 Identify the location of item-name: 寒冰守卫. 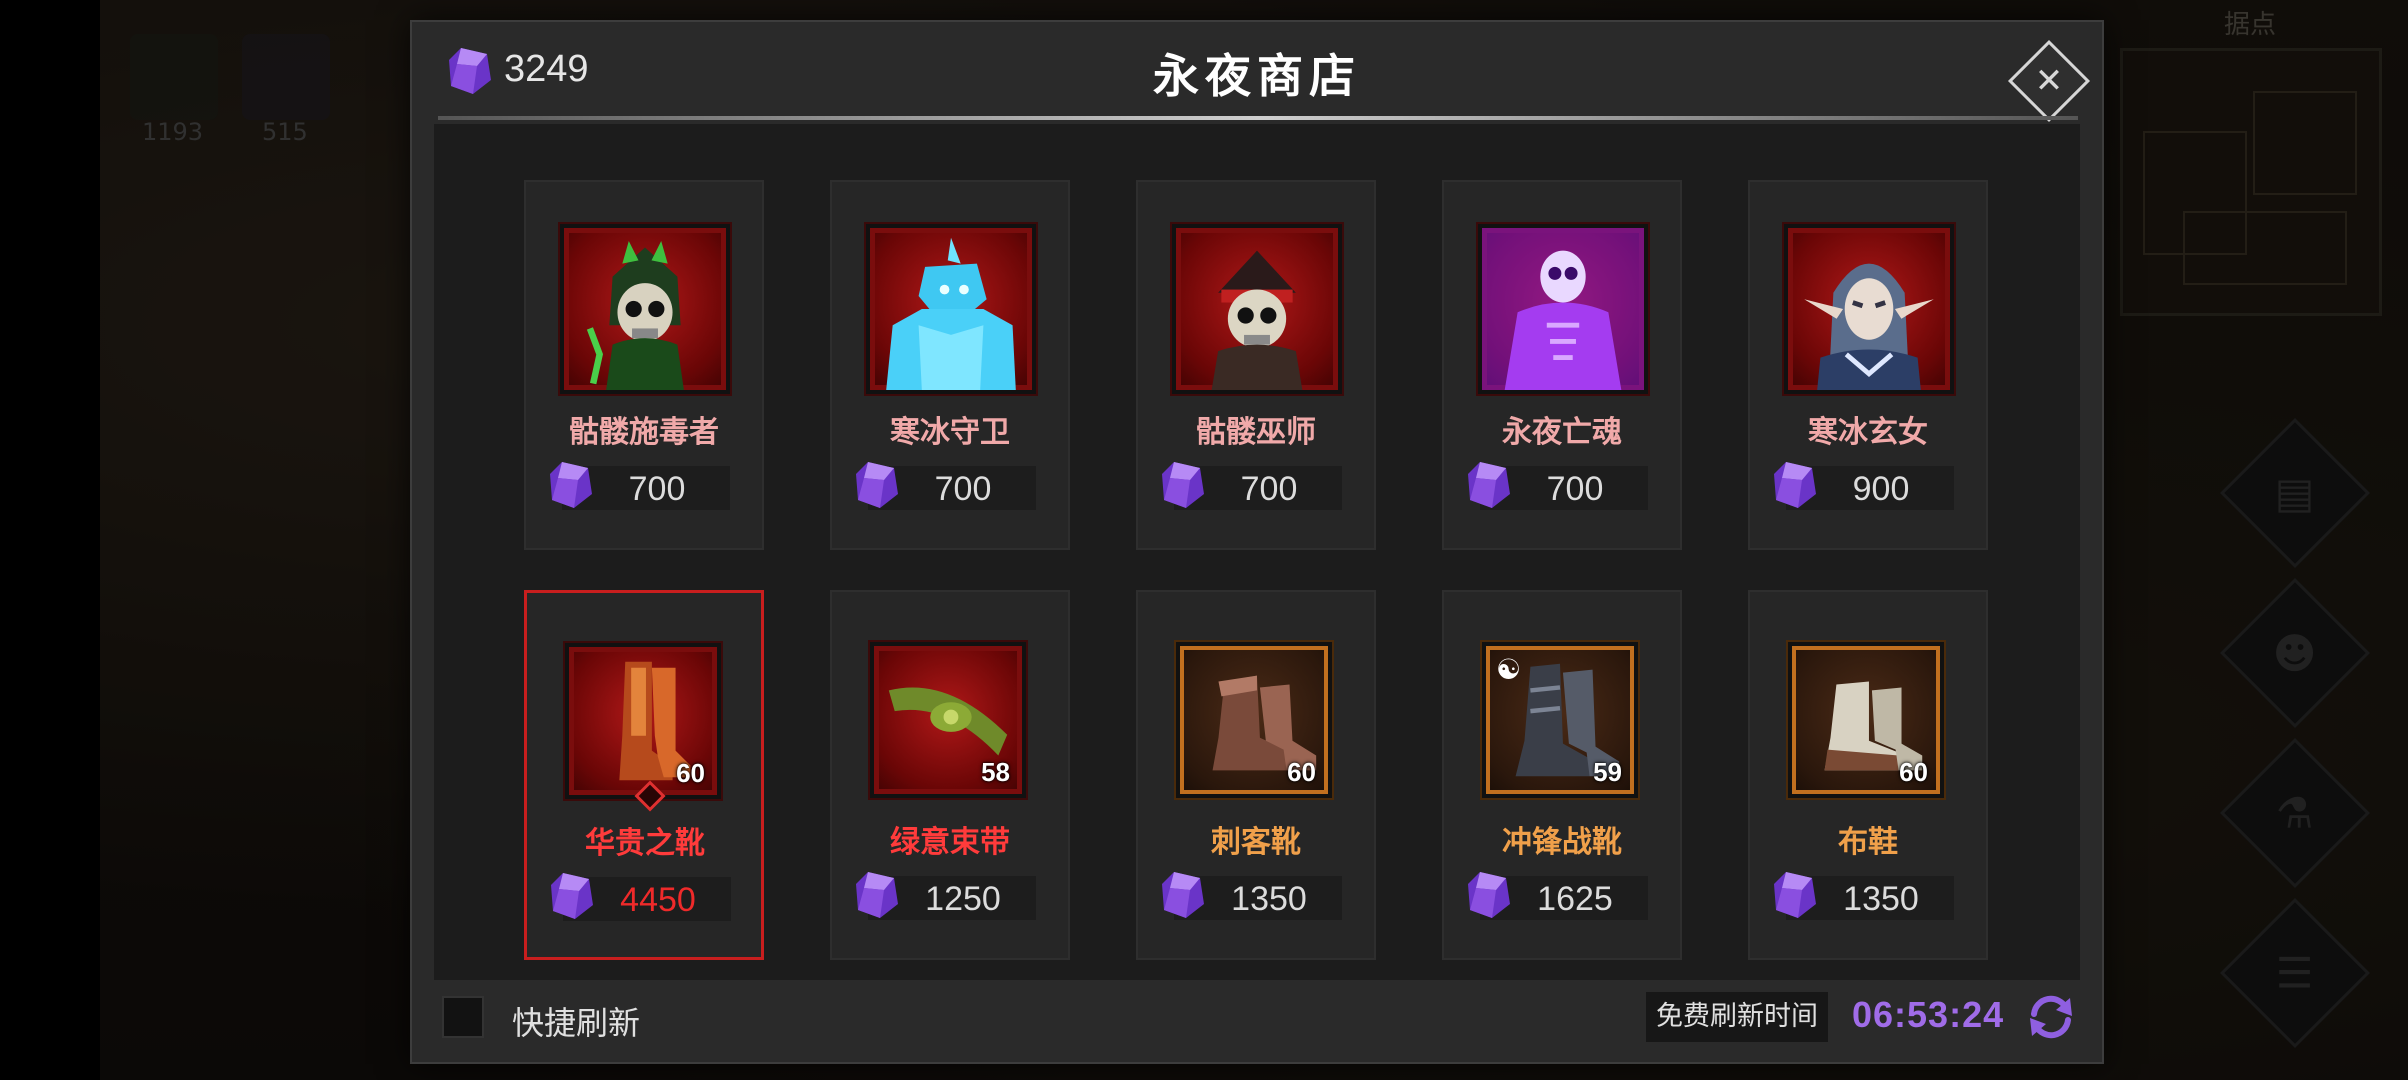
(950, 432).